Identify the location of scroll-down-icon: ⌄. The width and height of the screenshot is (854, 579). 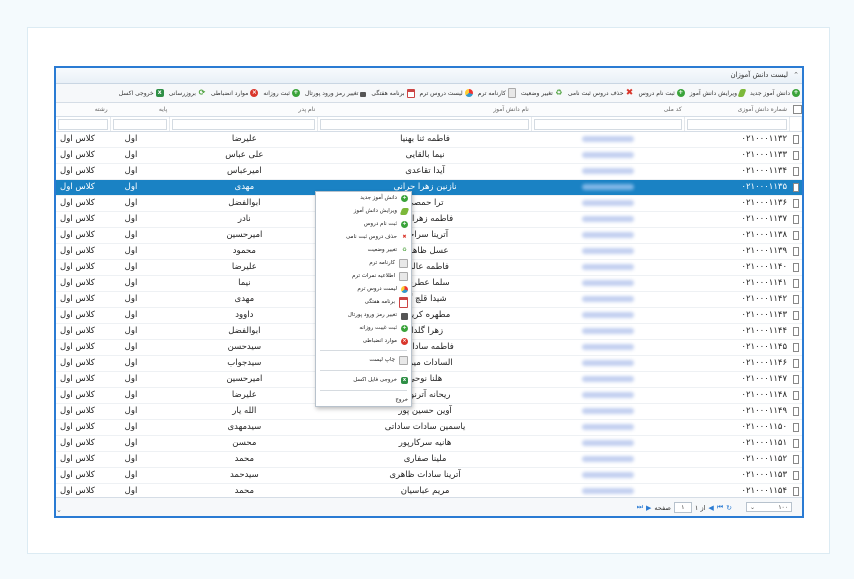
(60, 510).